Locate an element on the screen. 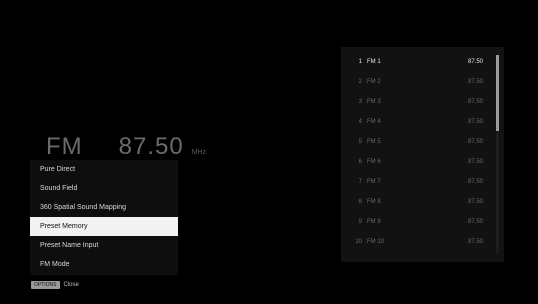 The height and width of the screenshot is (304, 538). preset-number: 6 is located at coordinates (360, 162).